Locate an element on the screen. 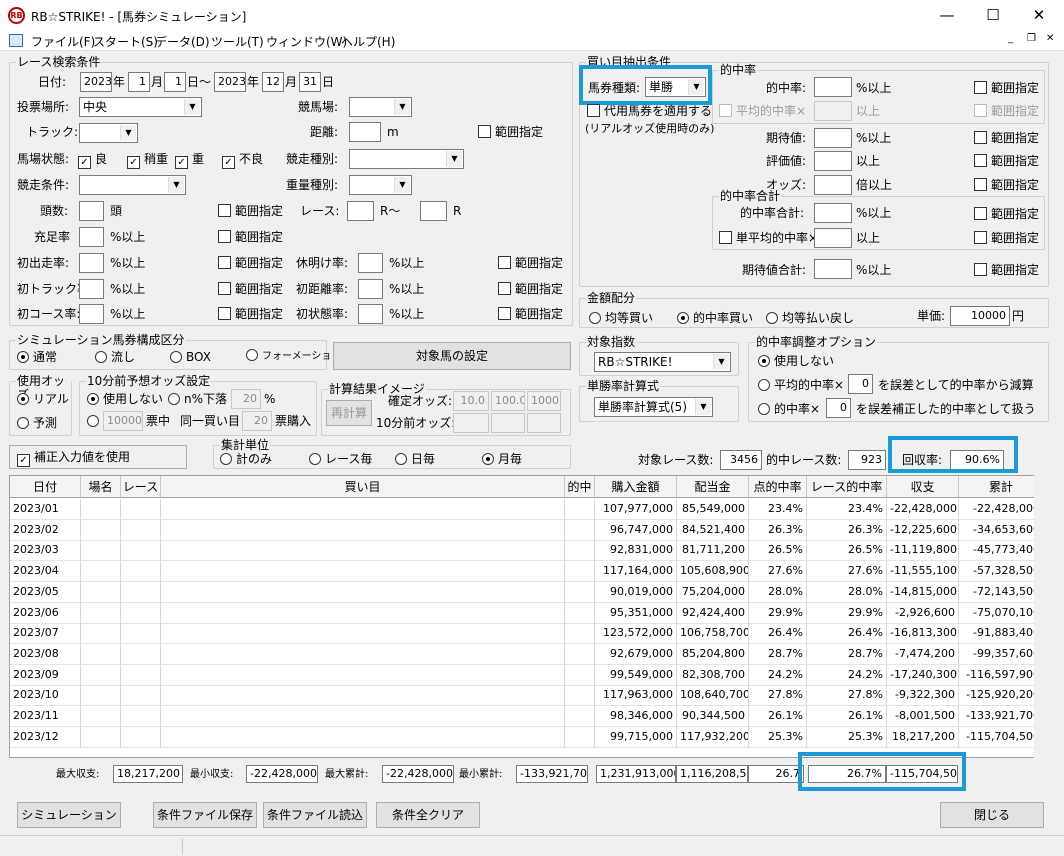 The height and width of the screenshot is (856, 1064). mdi-restore-icon: ❐ is located at coordinates (1031, 38).